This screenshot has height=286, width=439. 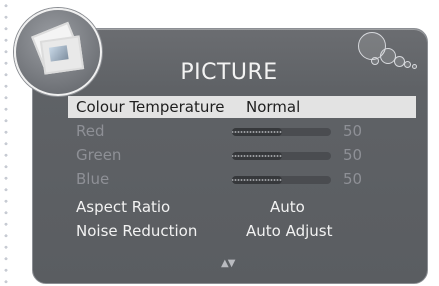 I want to click on menu-item-green: Green 50, so click(x=242, y=155).